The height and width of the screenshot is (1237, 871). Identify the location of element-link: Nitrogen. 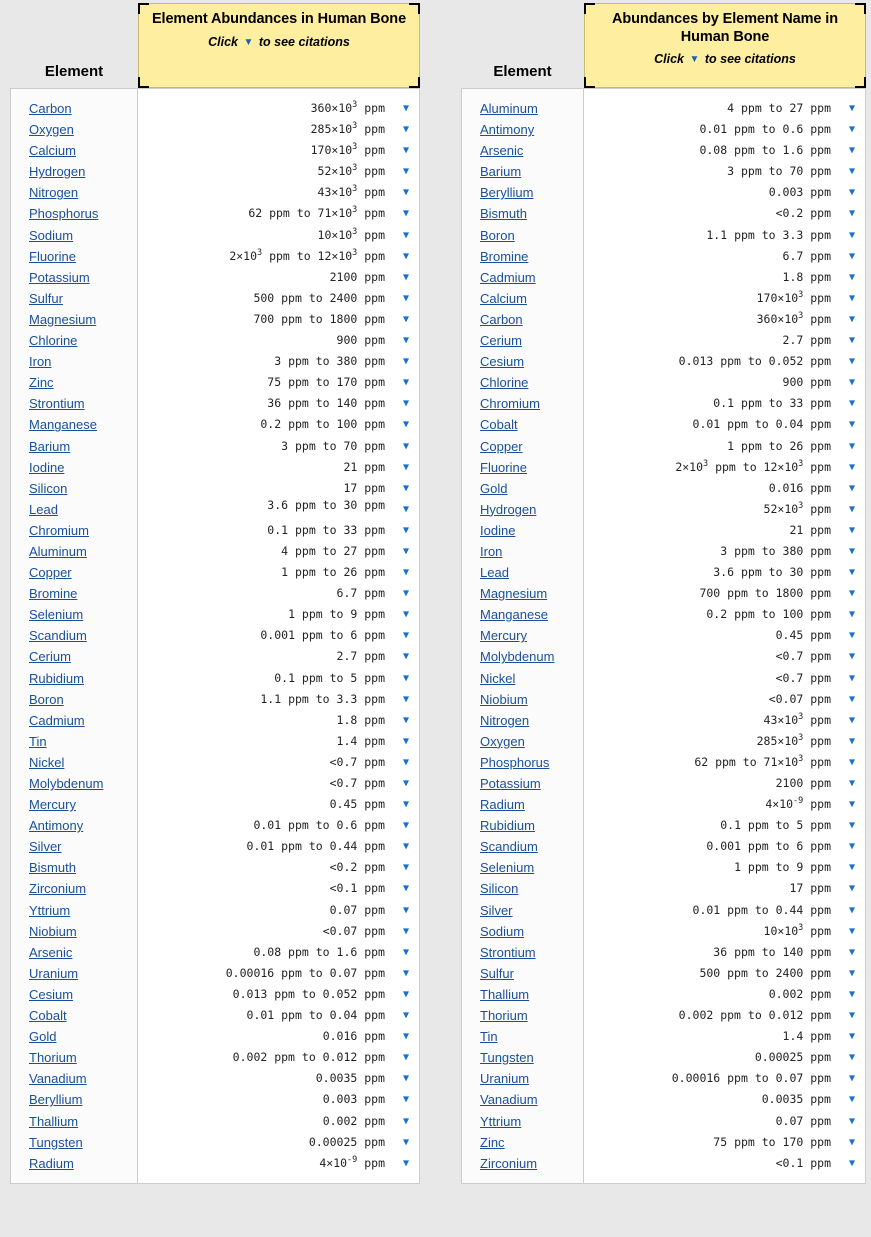
(504, 720).